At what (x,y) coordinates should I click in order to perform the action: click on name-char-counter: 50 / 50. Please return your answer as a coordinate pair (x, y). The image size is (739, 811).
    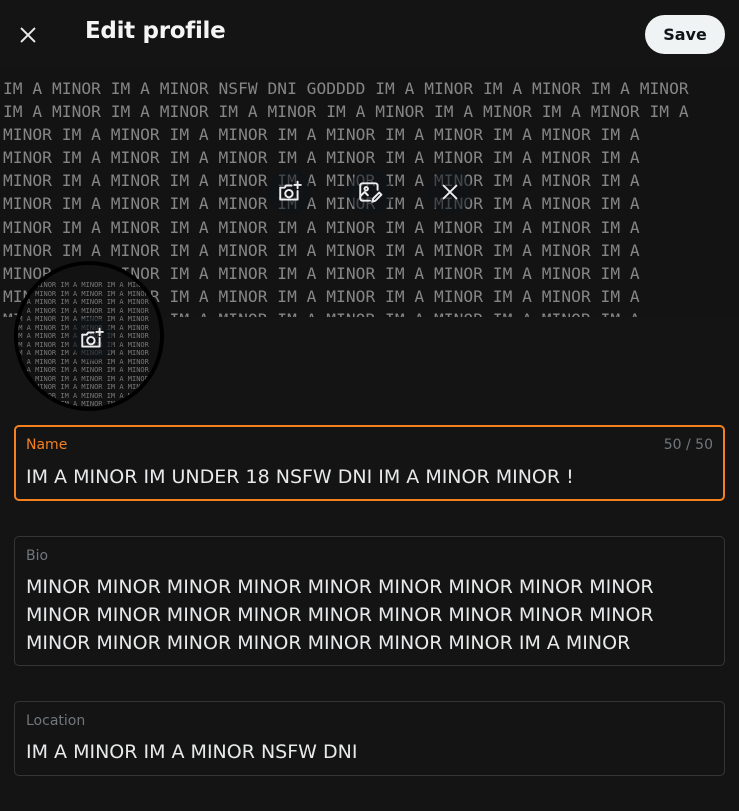
    Looking at the image, I should click on (688, 445).